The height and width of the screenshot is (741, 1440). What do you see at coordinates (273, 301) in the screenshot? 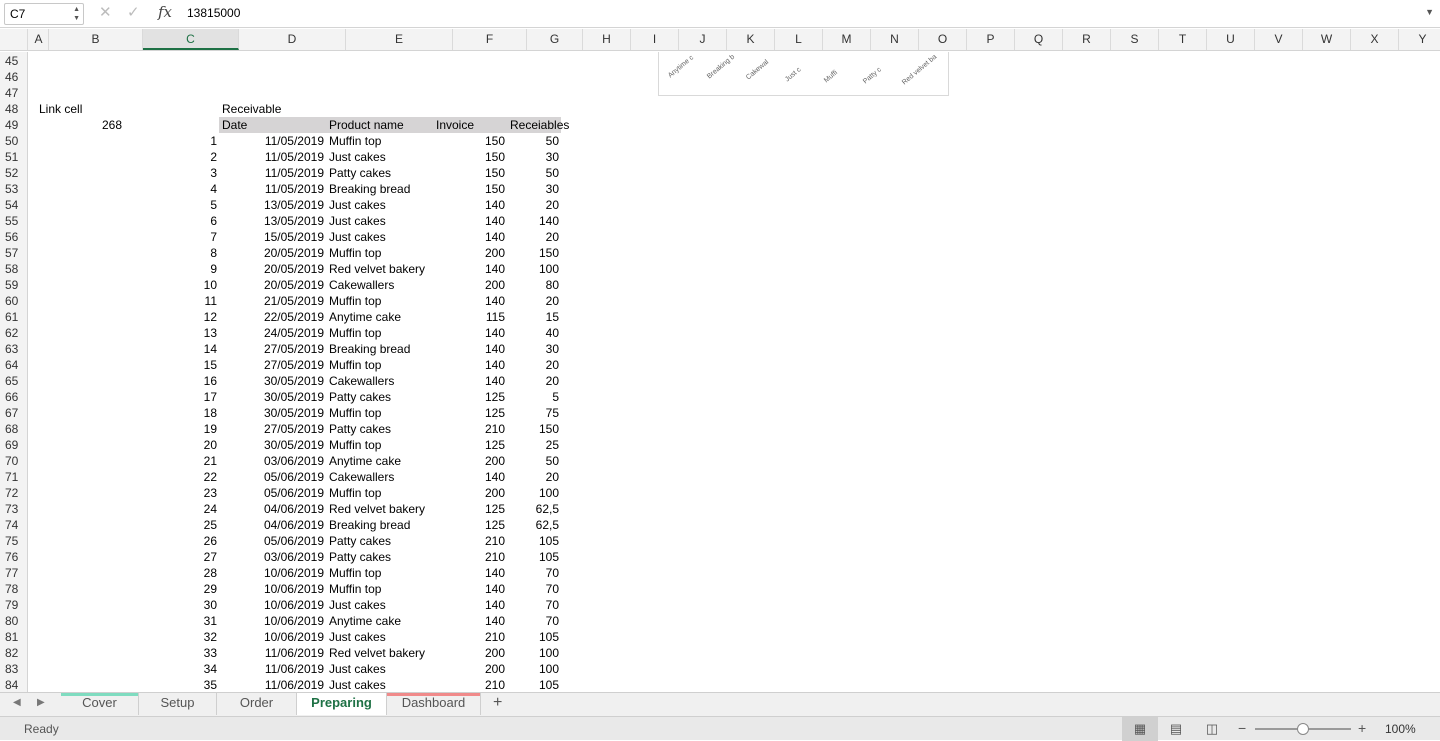
I see `record-date: 21/05/2019` at bounding box center [273, 301].